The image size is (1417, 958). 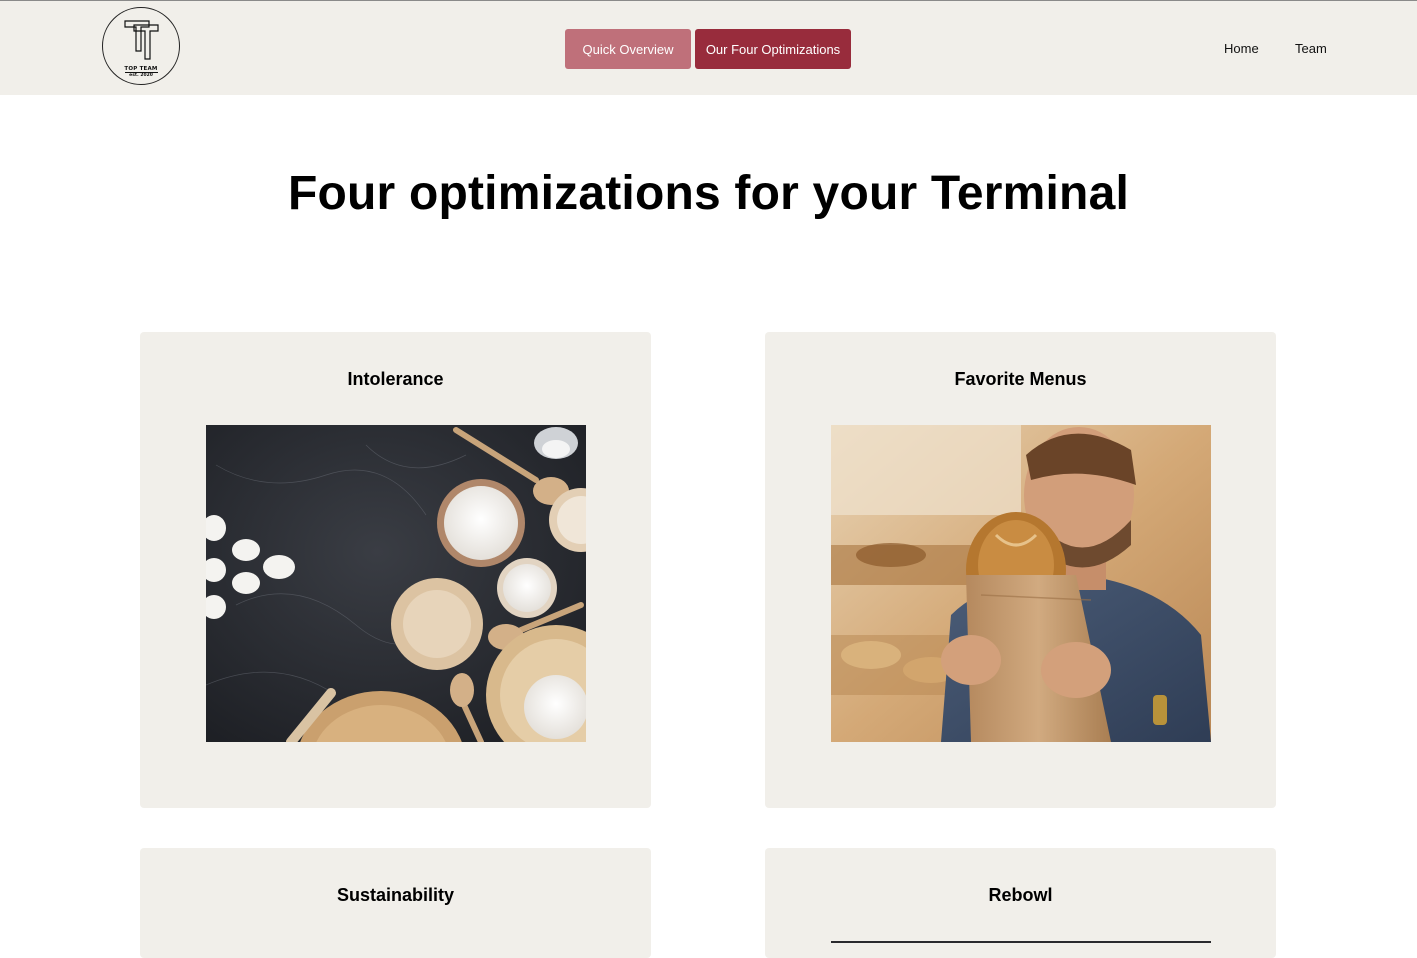 What do you see at coordinates (141, 75) in the screenshot?
I see `logo-established: est. 2020` at bounding box center [141, 75].